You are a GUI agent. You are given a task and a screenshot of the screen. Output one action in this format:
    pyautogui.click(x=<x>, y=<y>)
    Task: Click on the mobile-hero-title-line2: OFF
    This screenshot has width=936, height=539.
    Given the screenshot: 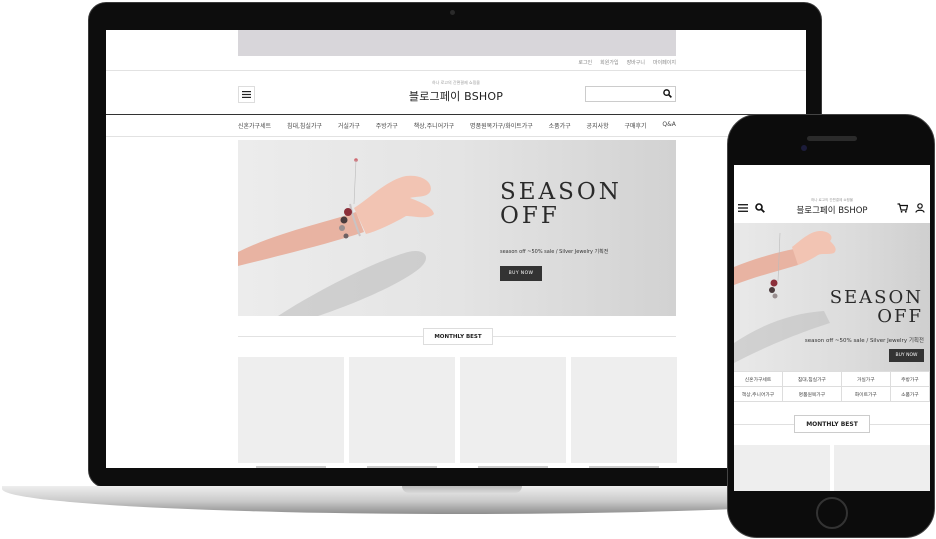 What is the action you would take?
    pyautogui.click(x=900, y=316)
    